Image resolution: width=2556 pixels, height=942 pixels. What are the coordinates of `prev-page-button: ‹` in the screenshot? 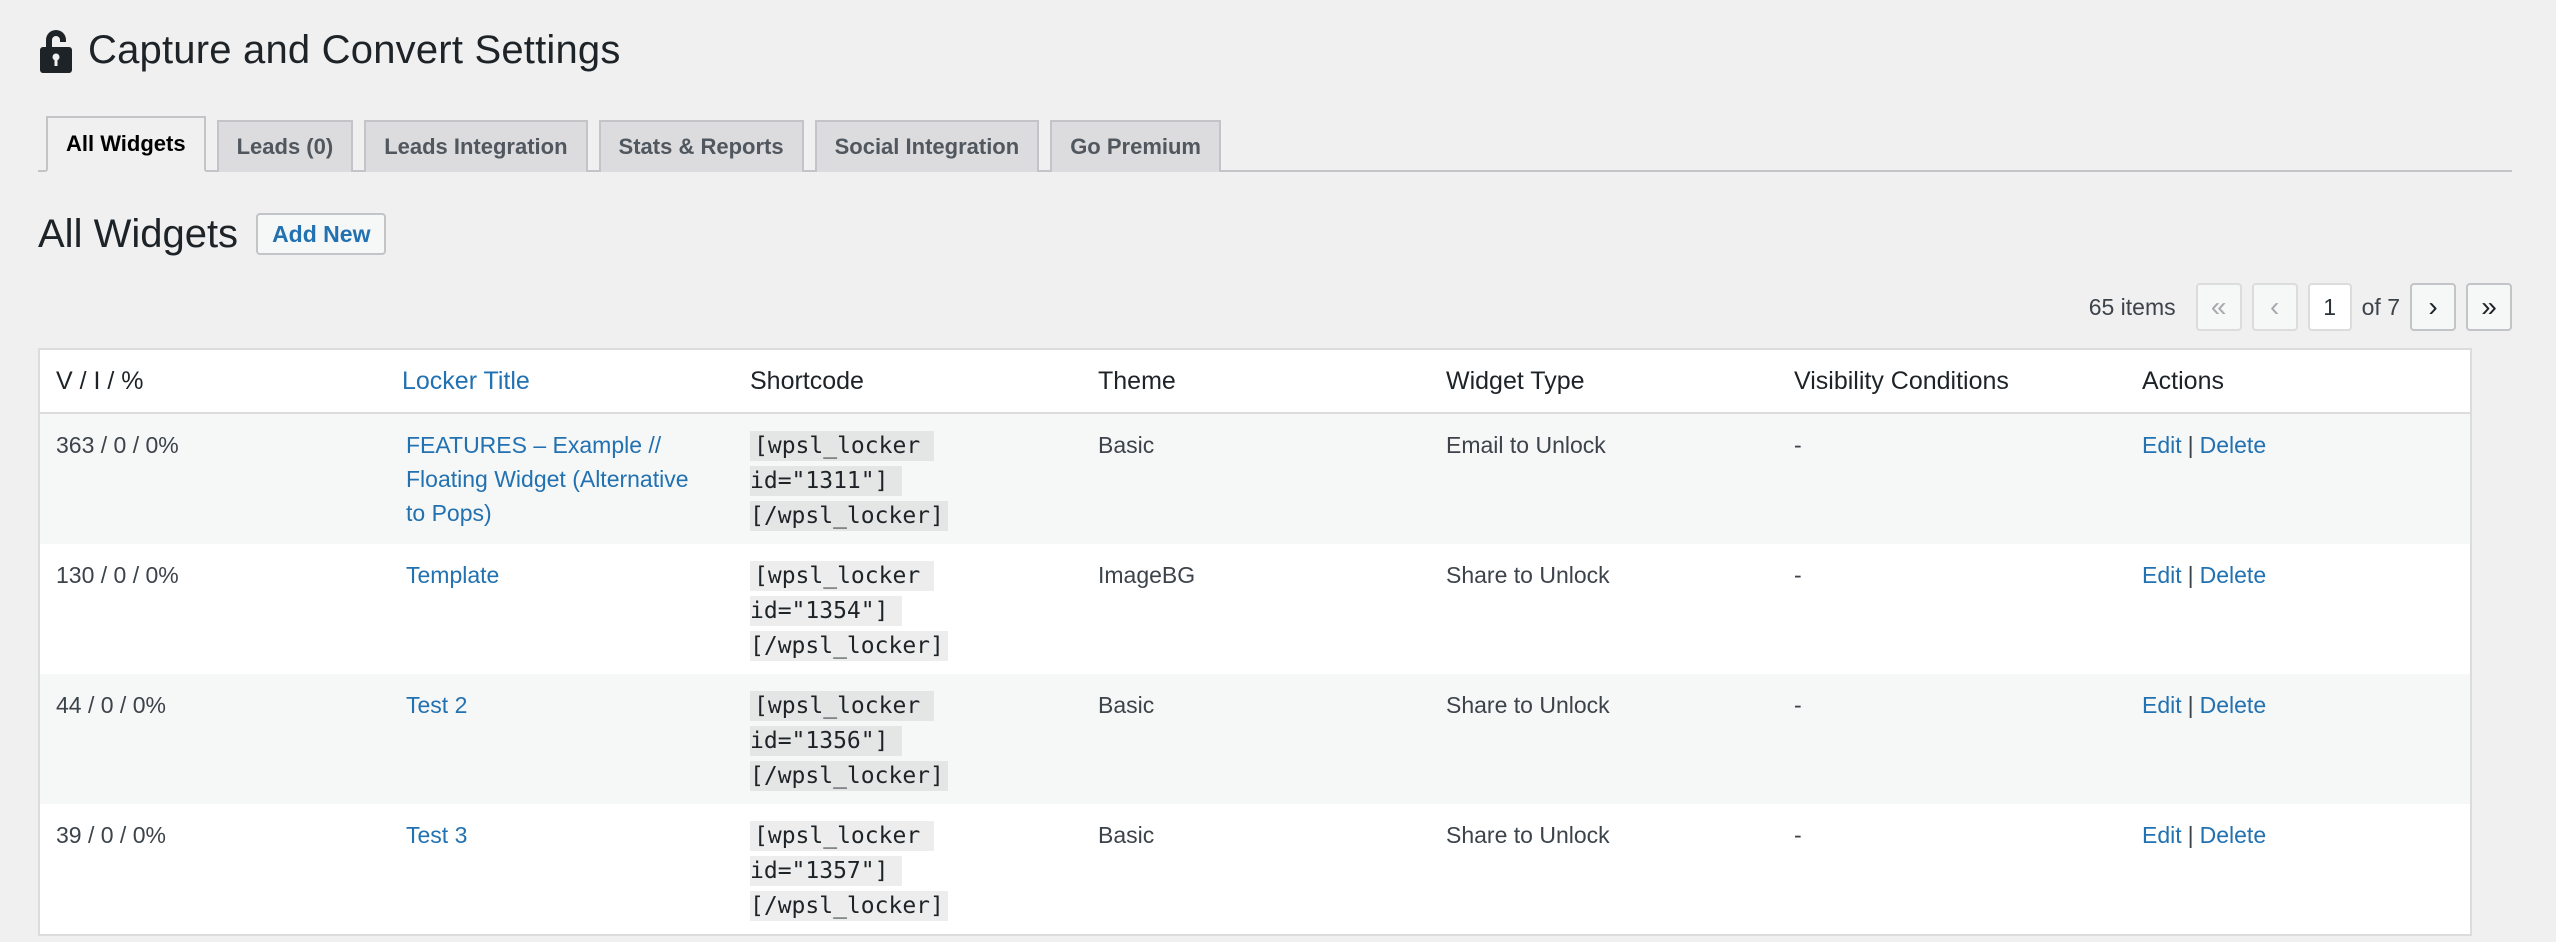 It's located at (2274, 307).